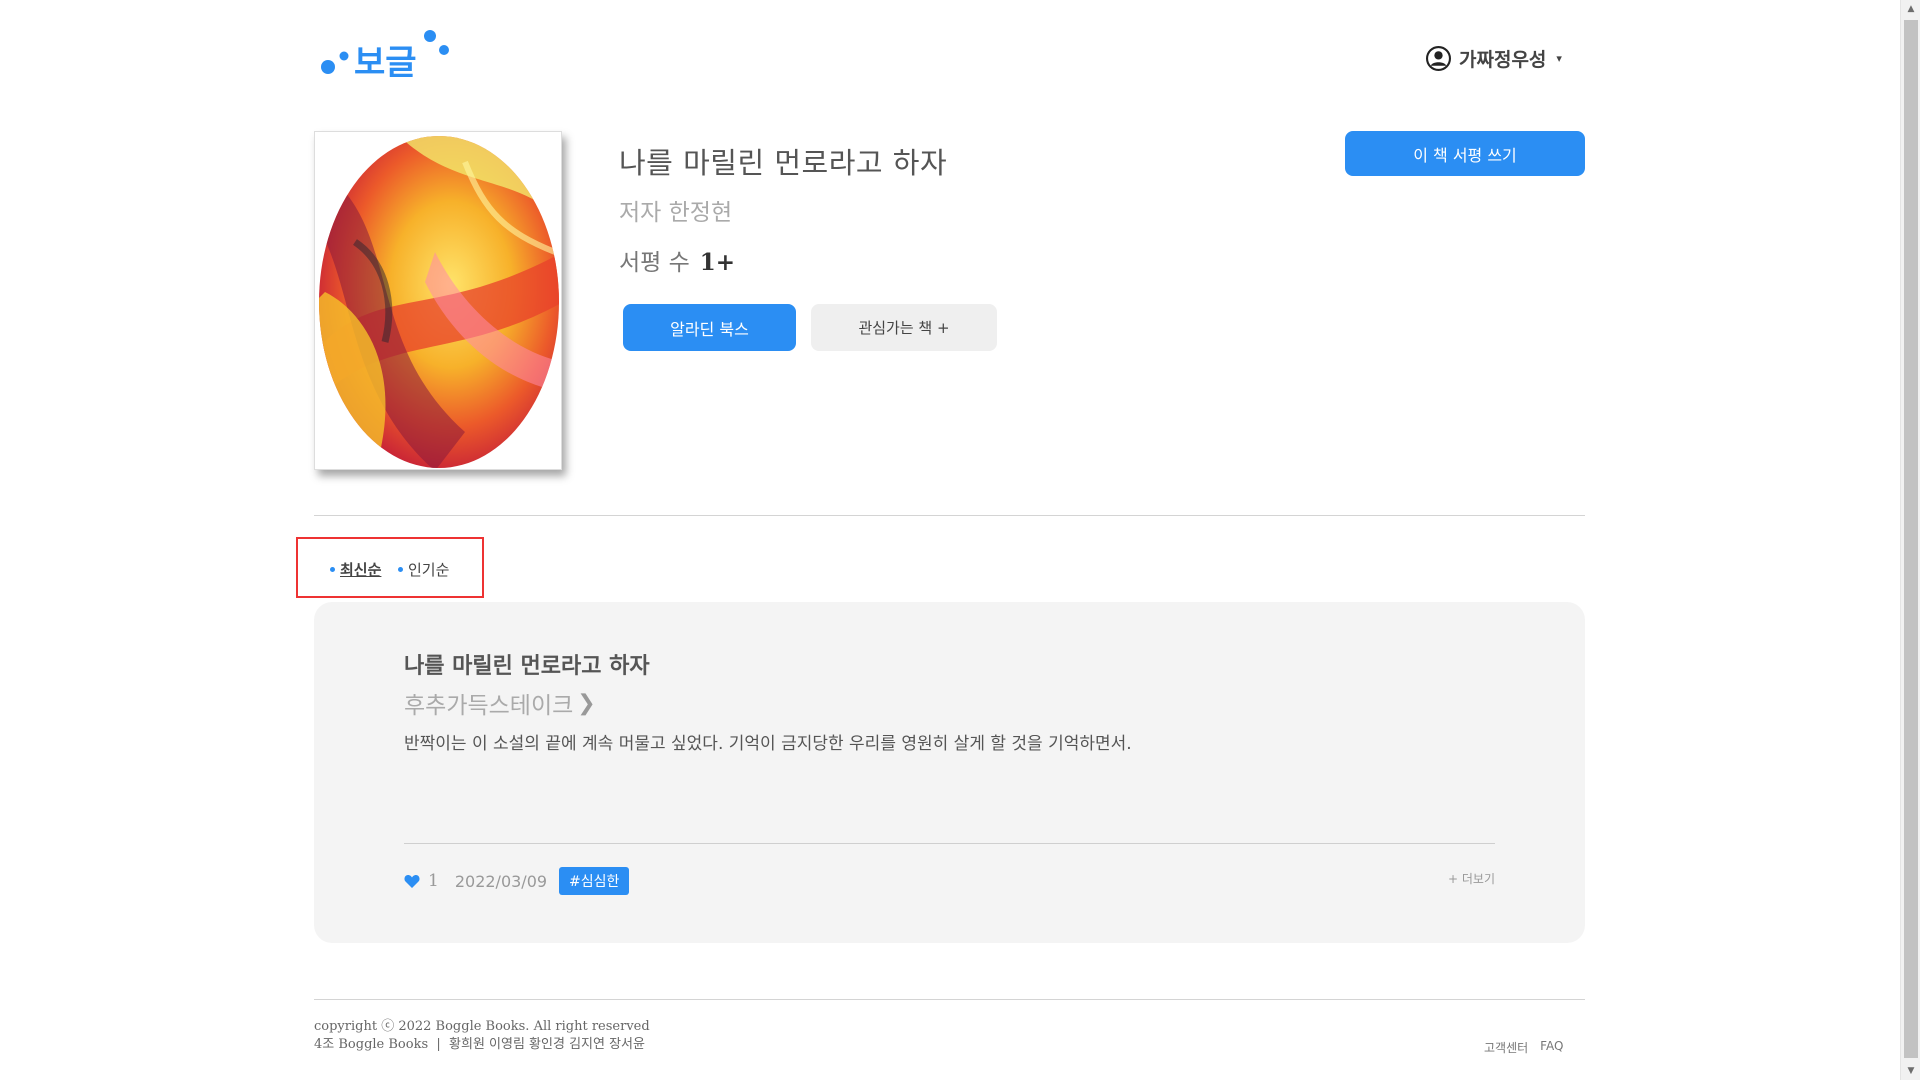  I want to click on review-count: 서평 수 1+, so click(677, 260).